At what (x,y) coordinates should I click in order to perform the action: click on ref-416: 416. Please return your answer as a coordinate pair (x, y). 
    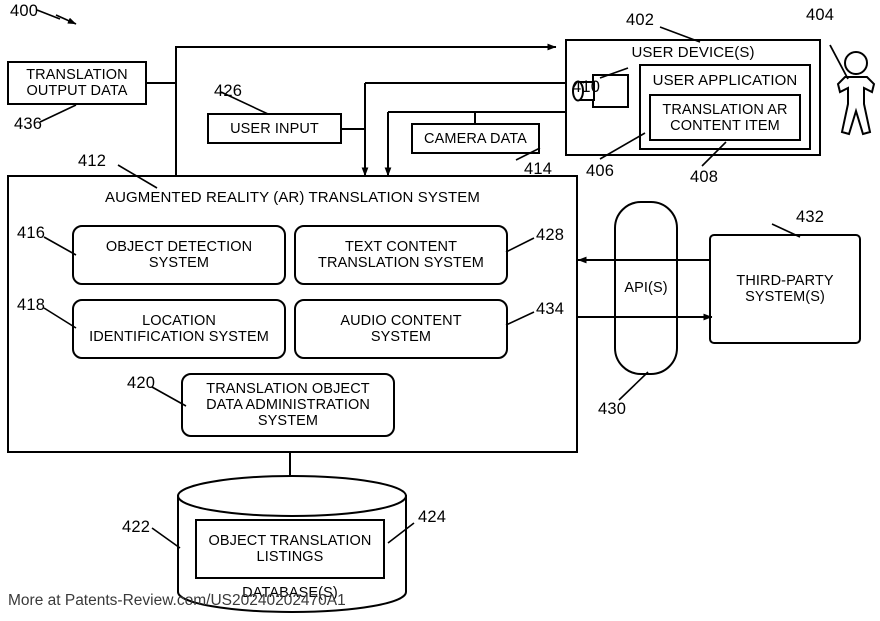
    Looking at the image, I should click on (31, 233).